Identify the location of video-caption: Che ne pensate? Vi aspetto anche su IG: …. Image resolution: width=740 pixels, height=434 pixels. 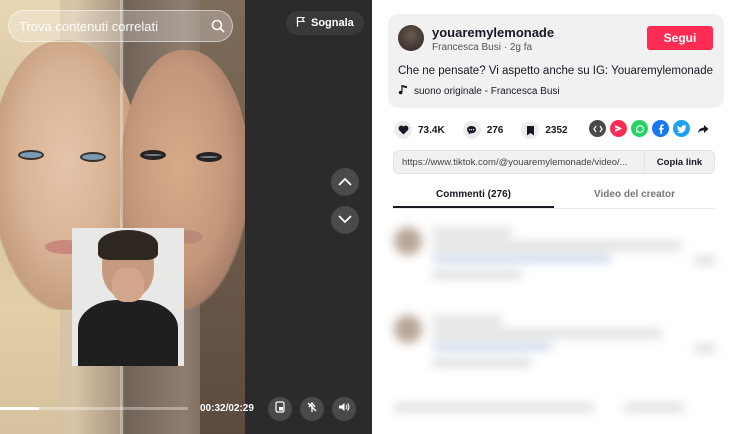
(555, 71).